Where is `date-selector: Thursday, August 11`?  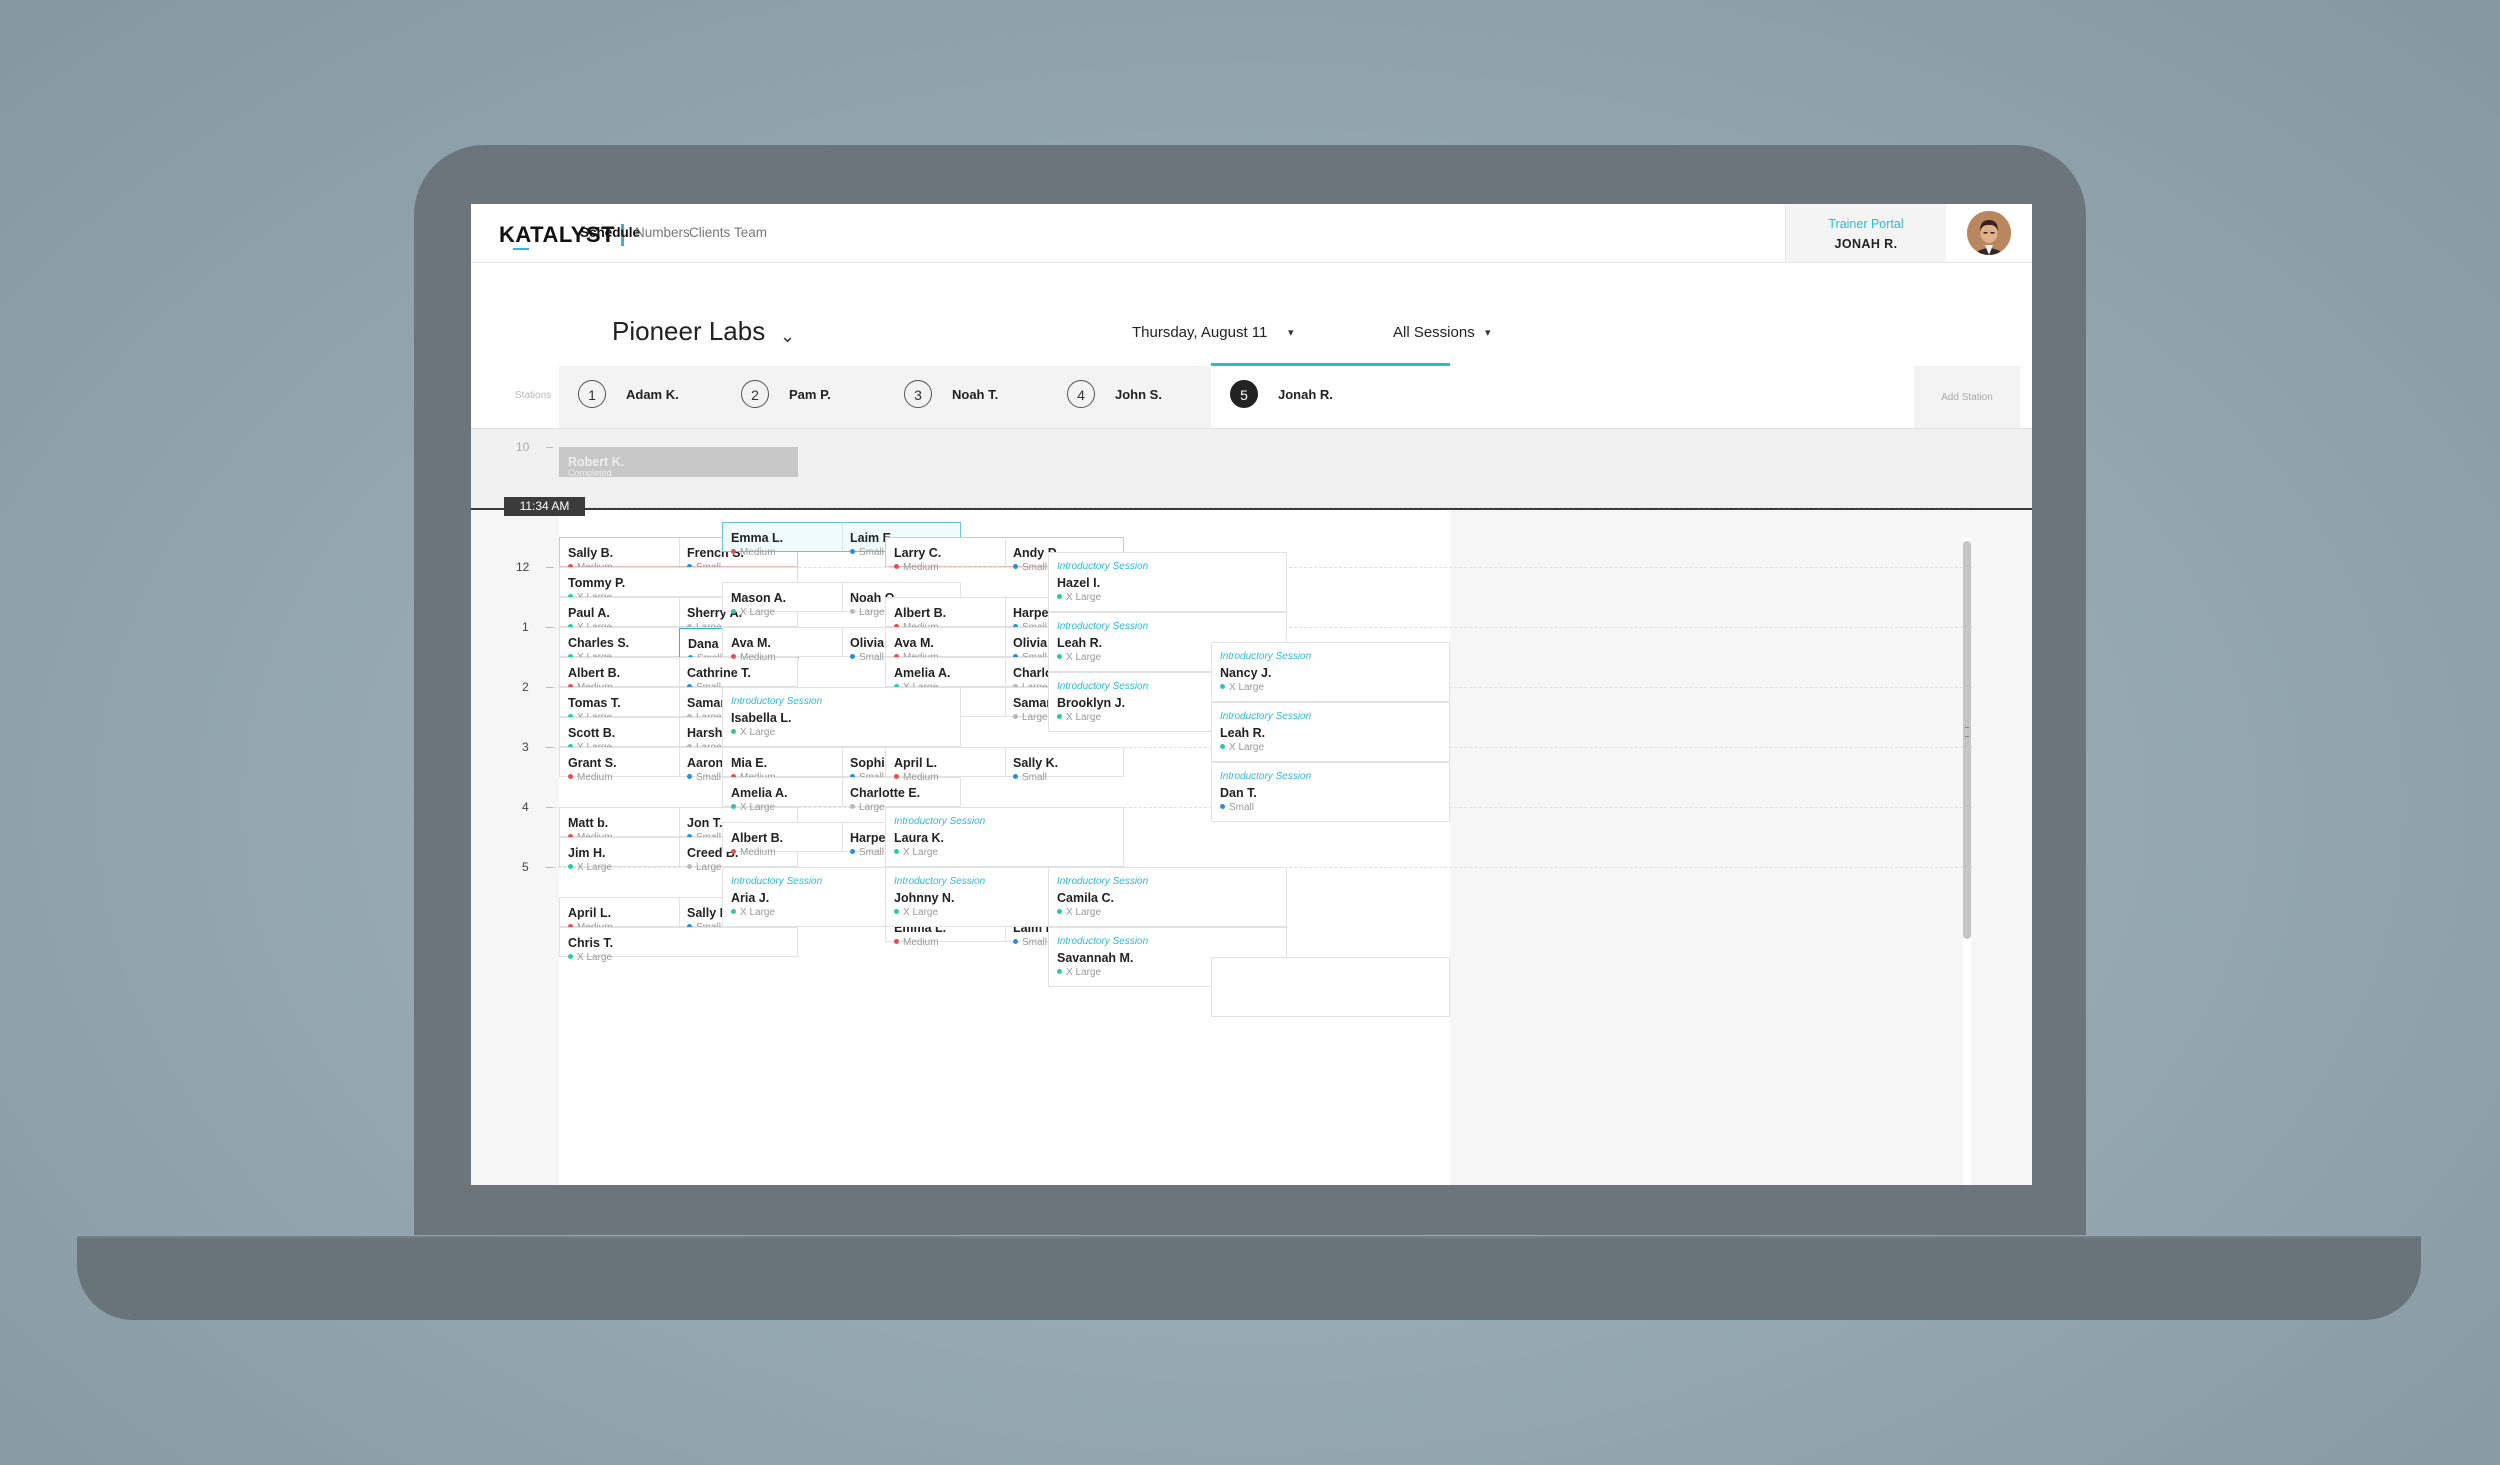 date-selector: Thursday, August 11 is located at coordinates (1199, 332).